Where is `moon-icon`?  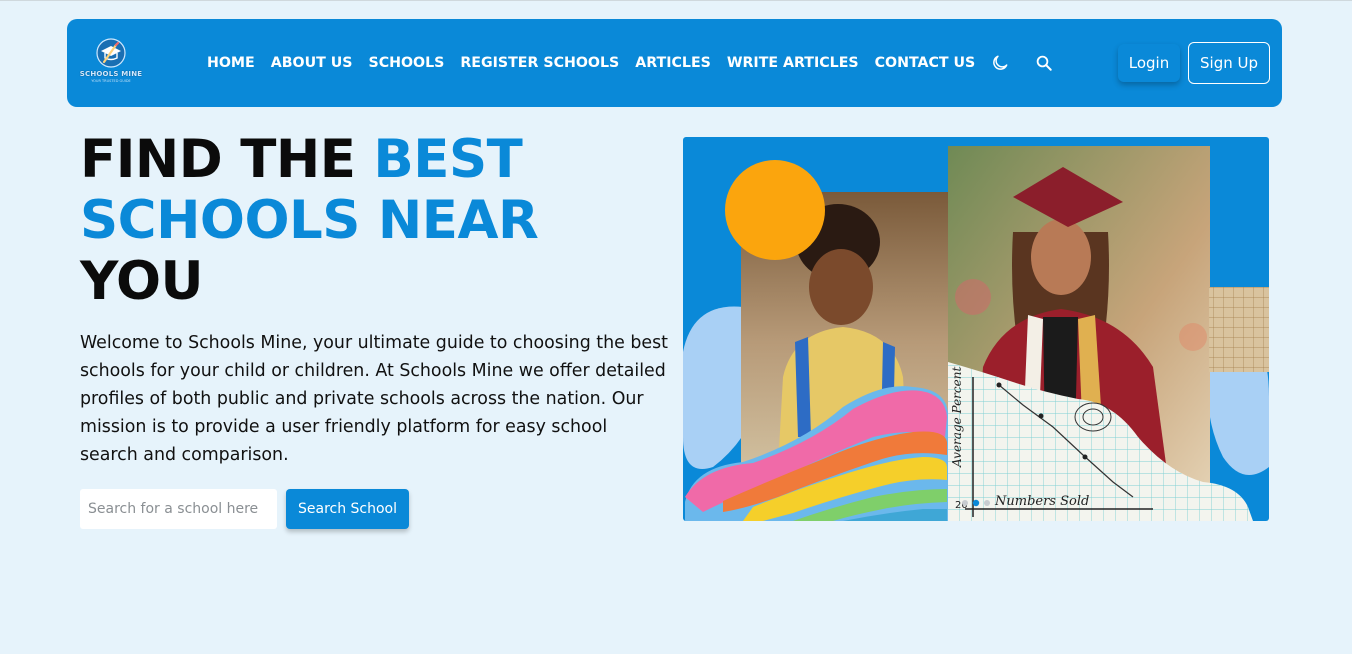
moon-icon is located at coordinates (1000, 62).